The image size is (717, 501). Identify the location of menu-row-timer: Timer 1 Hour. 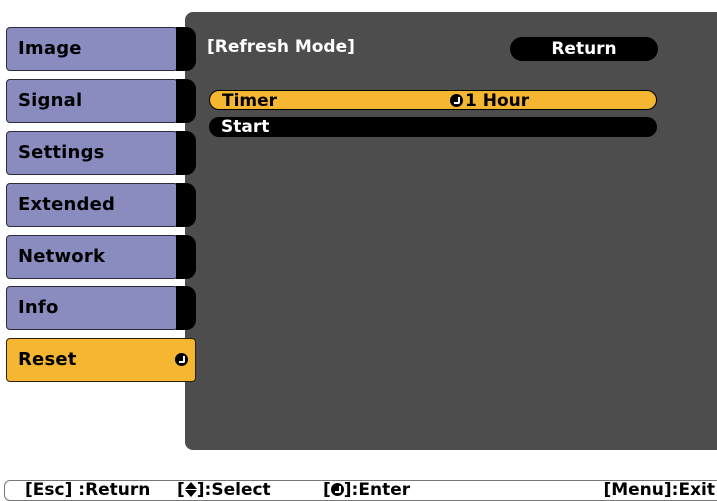
(433, 100).